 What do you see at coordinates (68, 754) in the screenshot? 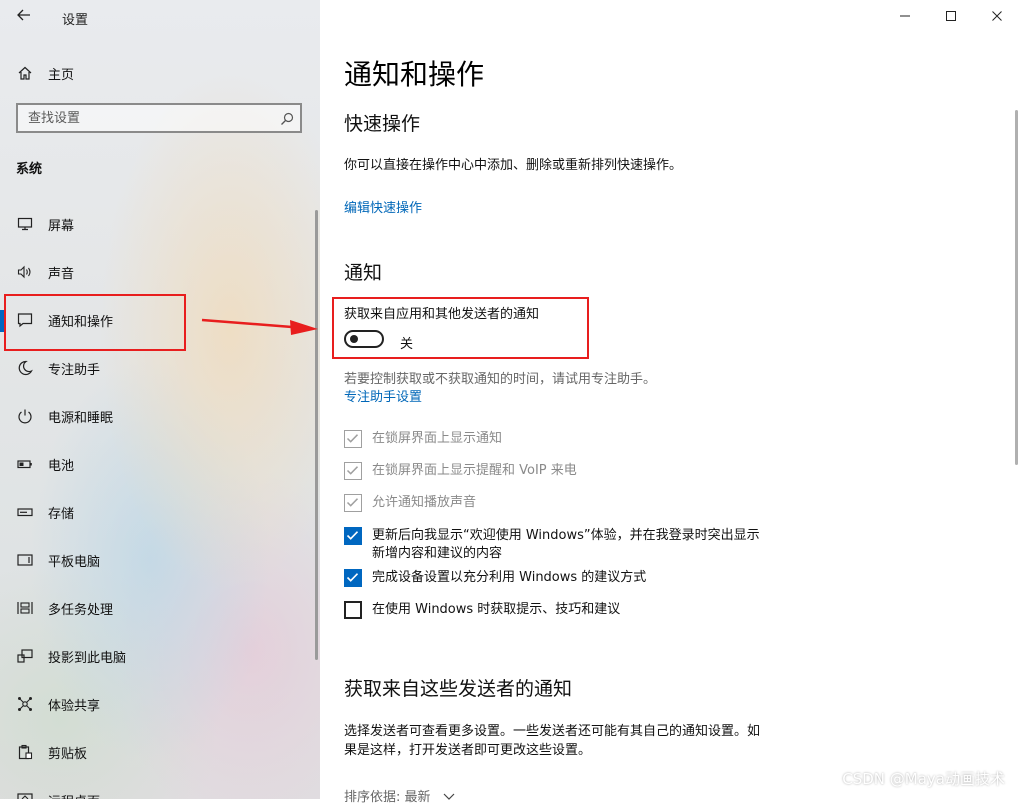
I see `sidebar-item-label: 剪贴板` at bounding box center [68, 754].